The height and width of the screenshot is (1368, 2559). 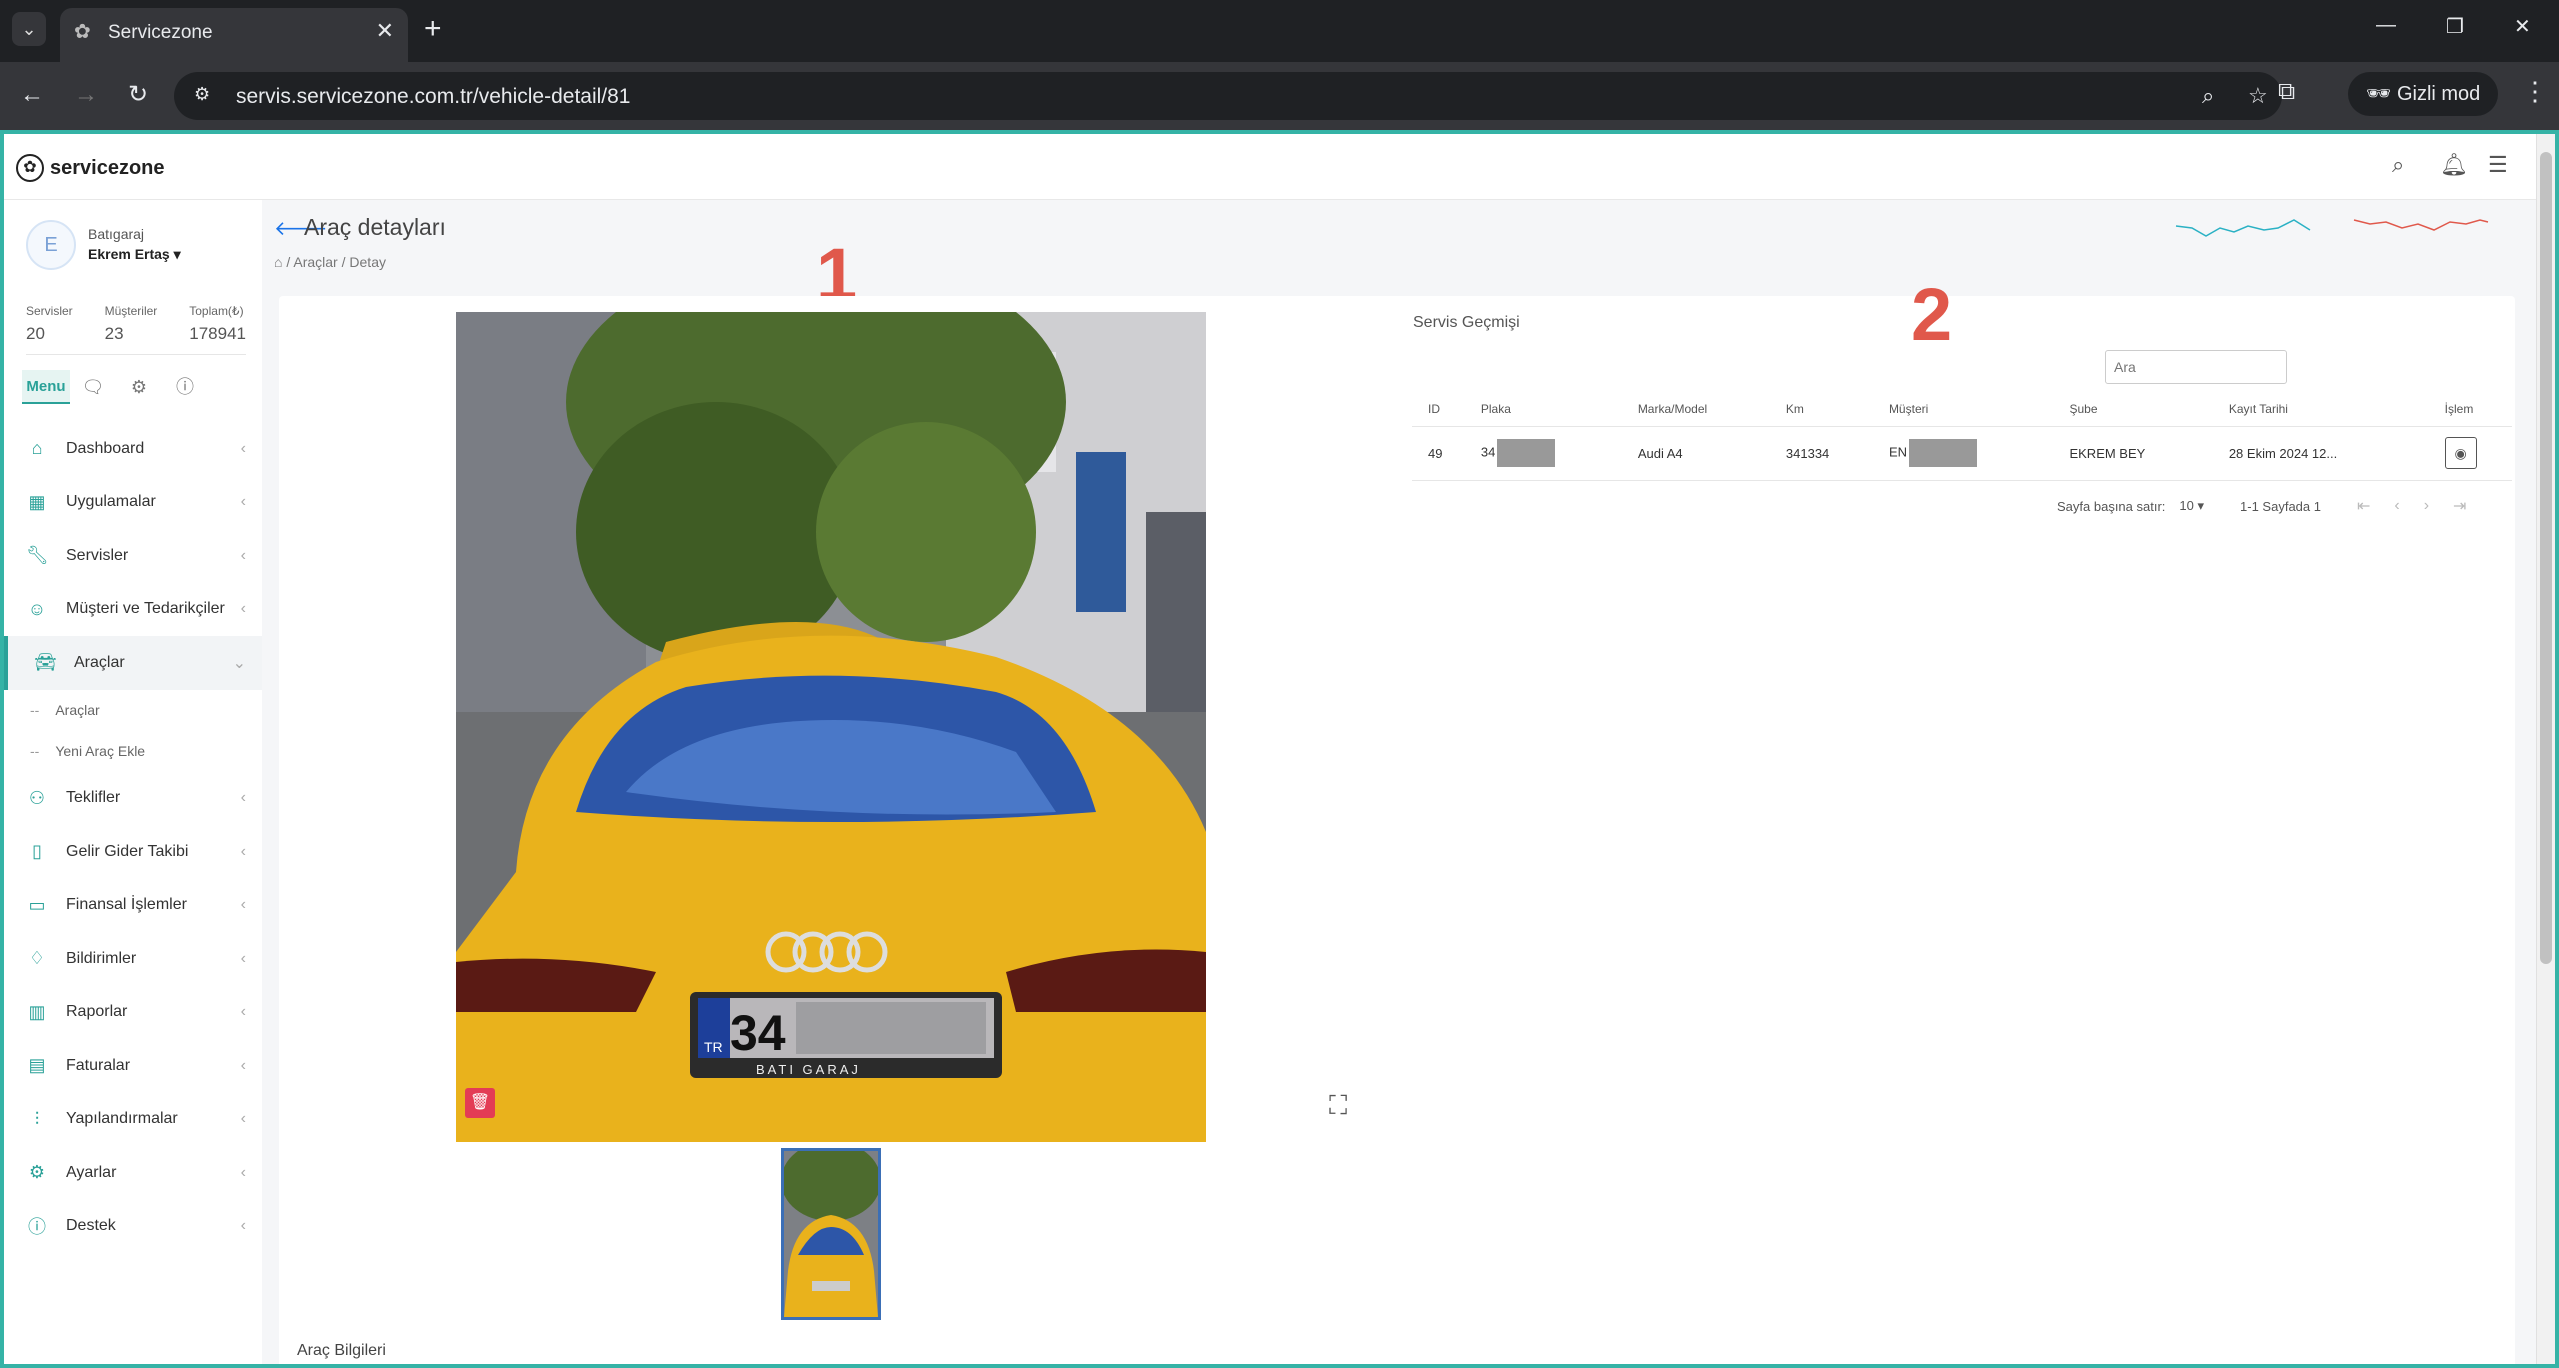 I want to click on sidebar-item-invoices: ▤ Faturalar ‹, so click(x=133, y=1066).